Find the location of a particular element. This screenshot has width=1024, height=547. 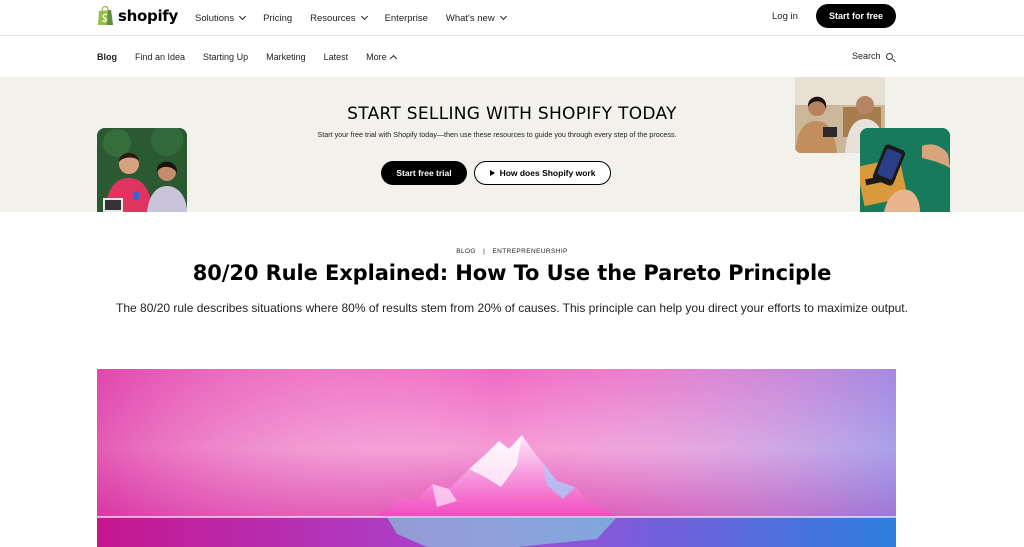

start-free-trial-button: Start free trial is located at coordinates (424, 173).